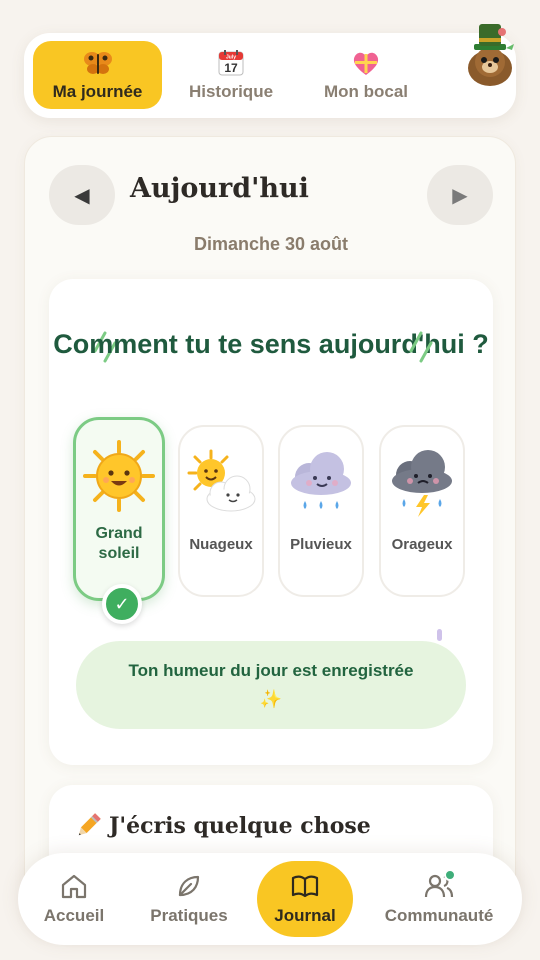 The image size is (540, 960). I want to click on mood-label: Pluvieux, so click(321, 544).